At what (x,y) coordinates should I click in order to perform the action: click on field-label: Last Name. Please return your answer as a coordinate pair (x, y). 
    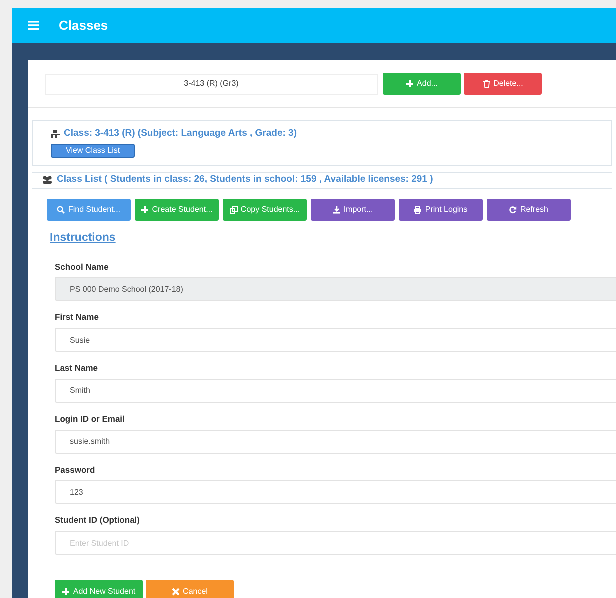
    Looking at the image, I should click on (77, 368).